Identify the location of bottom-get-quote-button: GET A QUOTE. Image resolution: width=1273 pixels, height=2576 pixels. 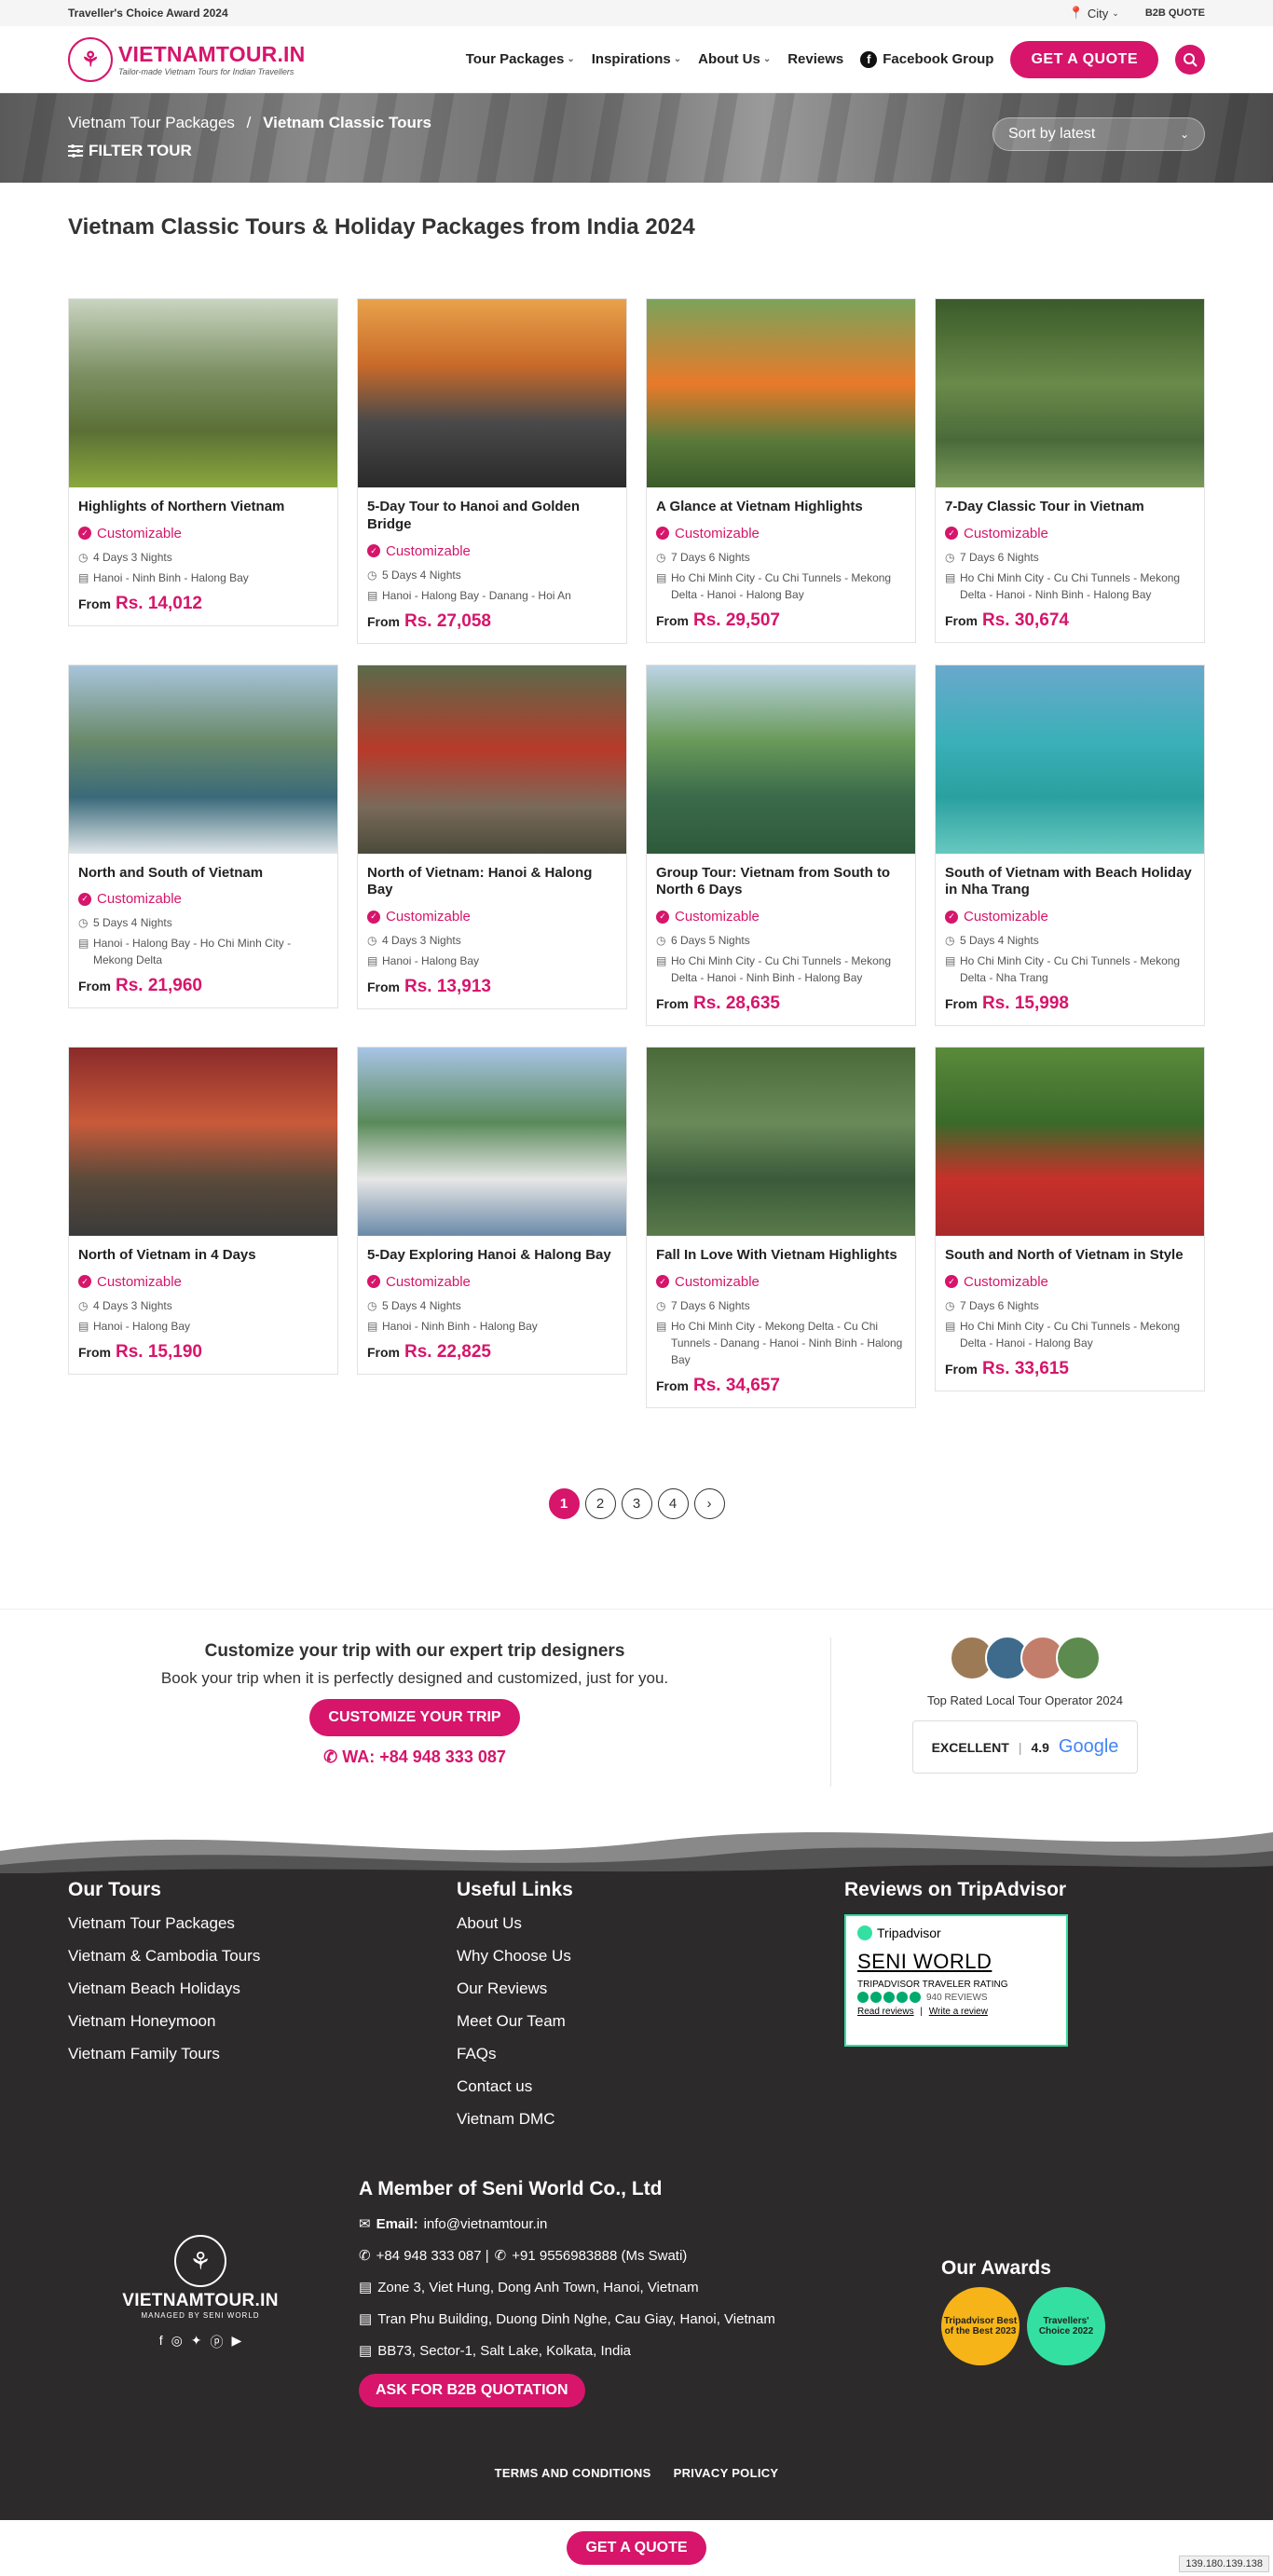
(636, 2548).